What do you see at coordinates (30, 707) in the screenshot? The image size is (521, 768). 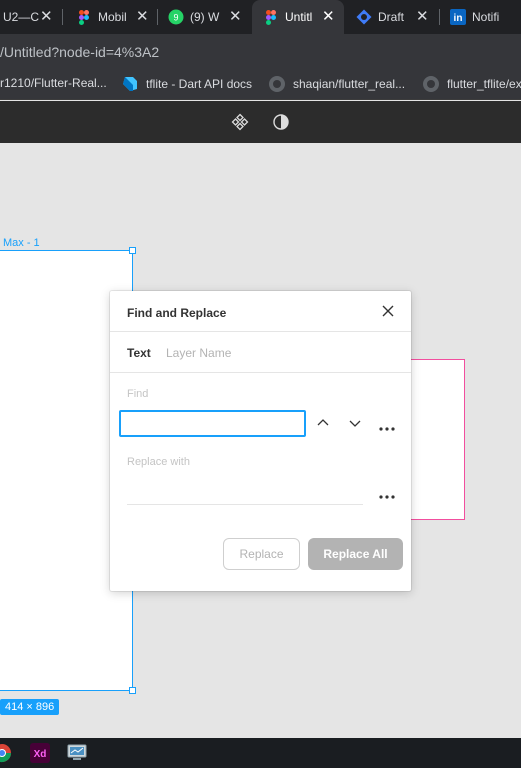 I see `frame-size-badge: 414 × 896` at bounding box center [30, 707].